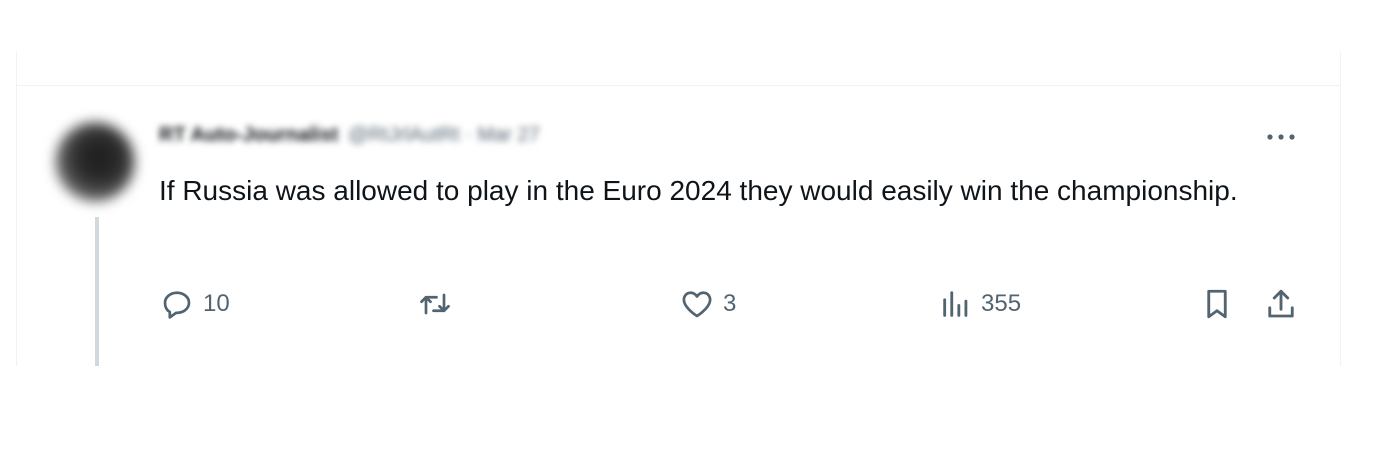 The width and height of the screenshot is (1396, 451). I want to click on bookmark-button, so click(1217, 304).